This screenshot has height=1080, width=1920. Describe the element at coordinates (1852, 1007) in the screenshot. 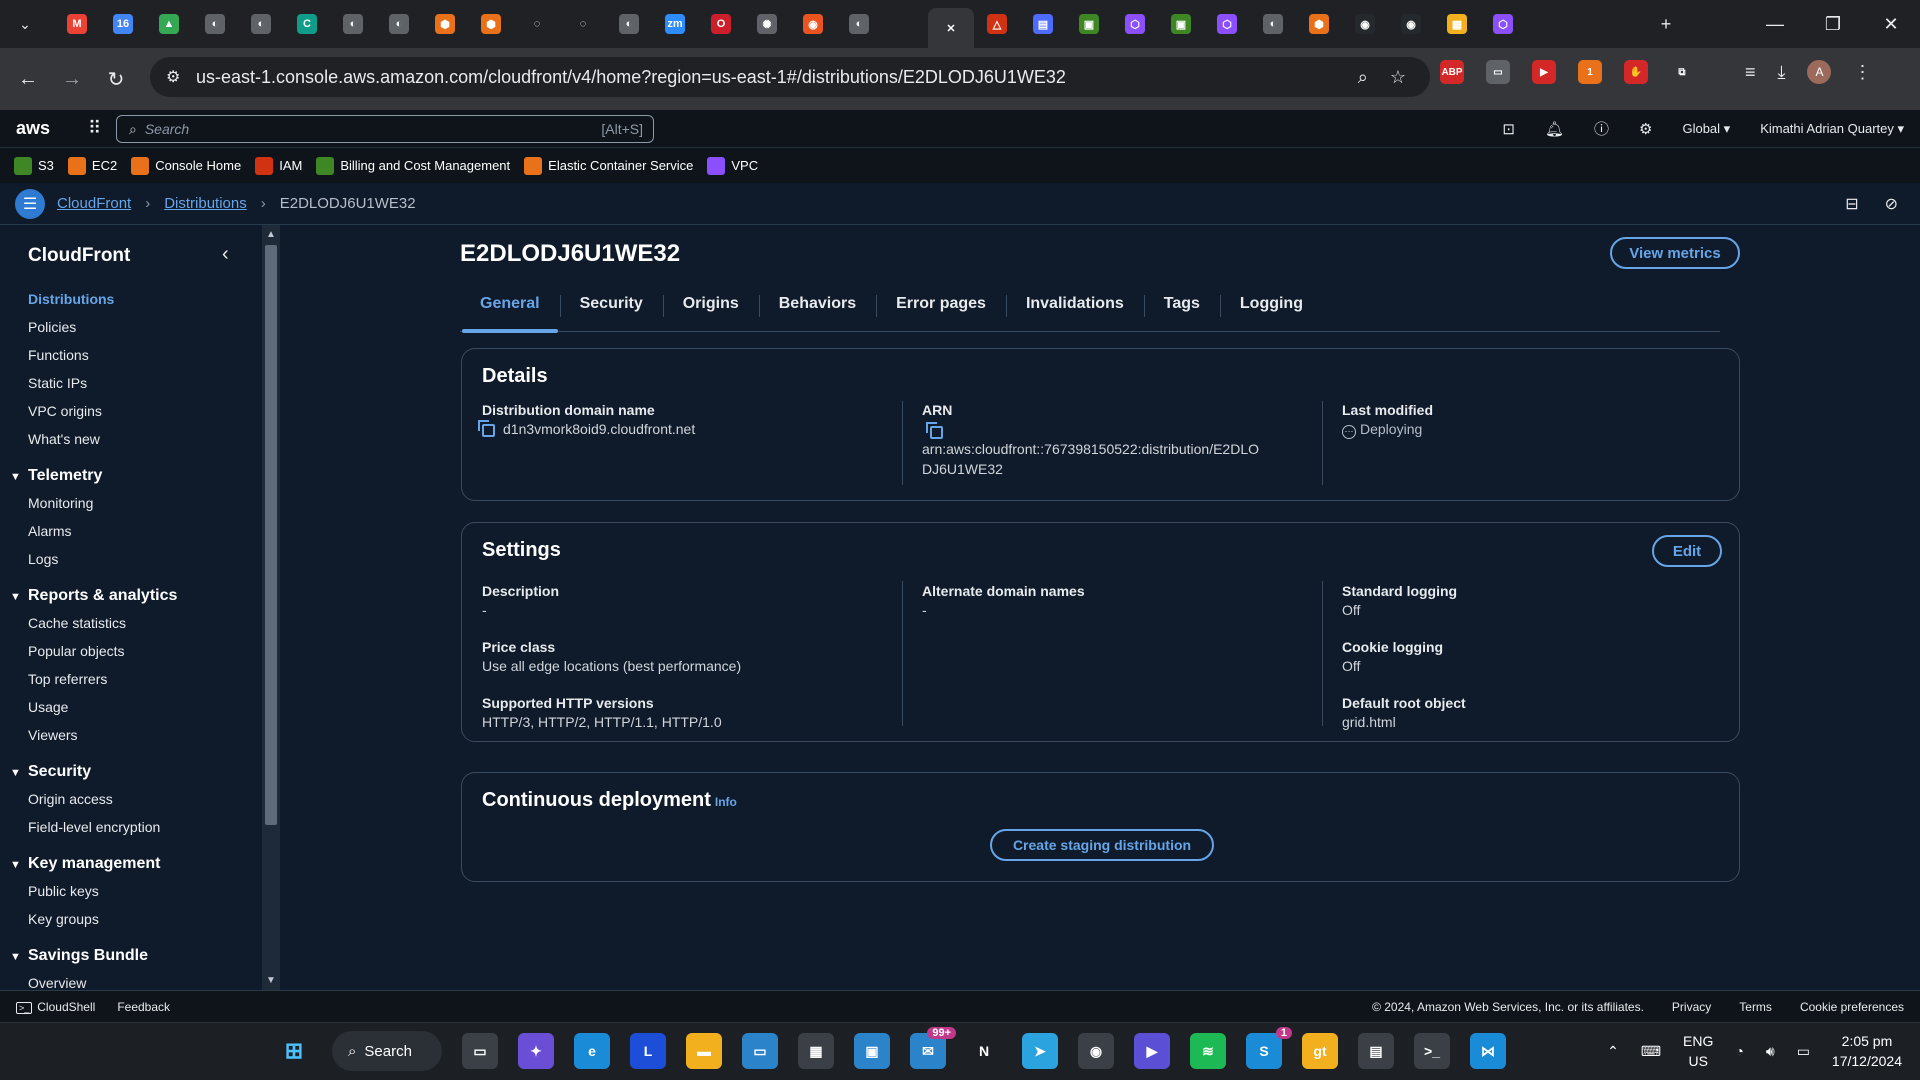

I see `cookie-preferences-link: Cookie preferences` at that location.